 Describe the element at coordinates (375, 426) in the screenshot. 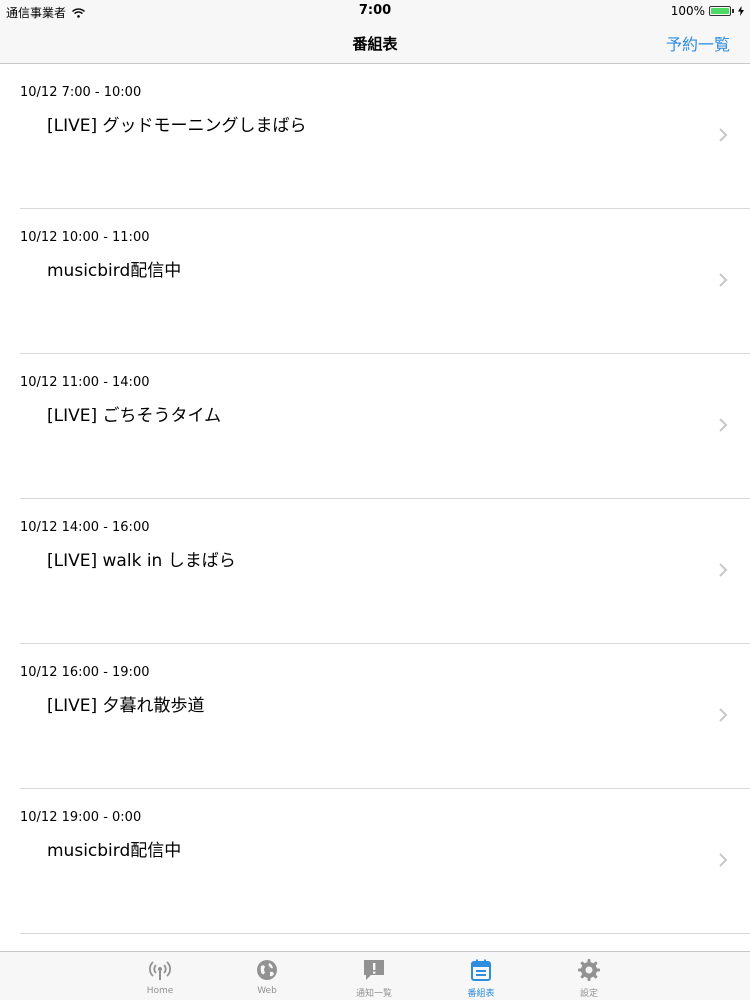

I see `program-row: 10/12 11:00 - 14:00 [LIVE] ごちそうタイム` at that location.